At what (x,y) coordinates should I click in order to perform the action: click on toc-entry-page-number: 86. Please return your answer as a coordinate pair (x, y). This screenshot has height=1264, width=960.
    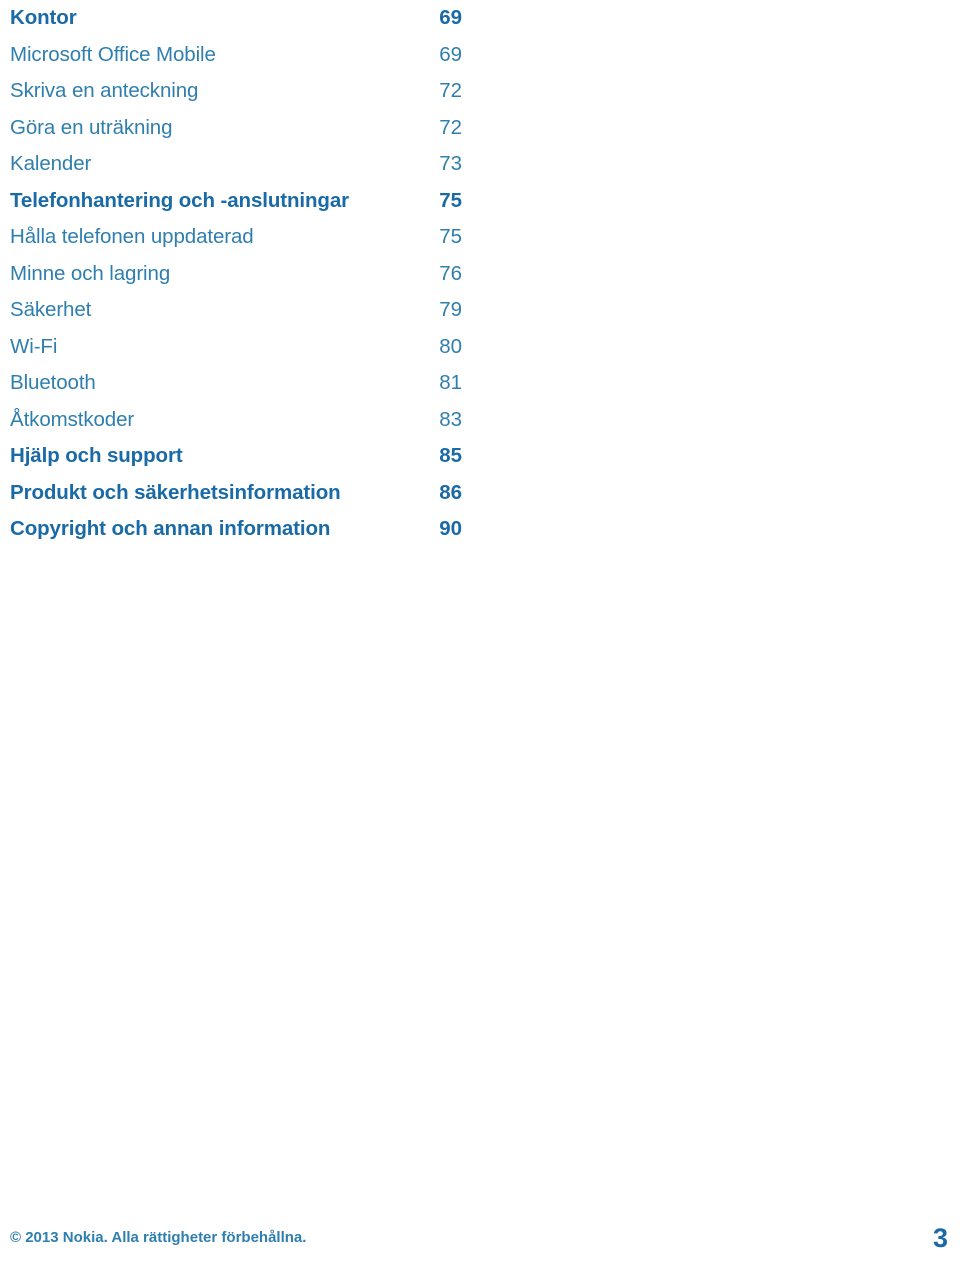
    Looking at the image, I should click on (450, 492).